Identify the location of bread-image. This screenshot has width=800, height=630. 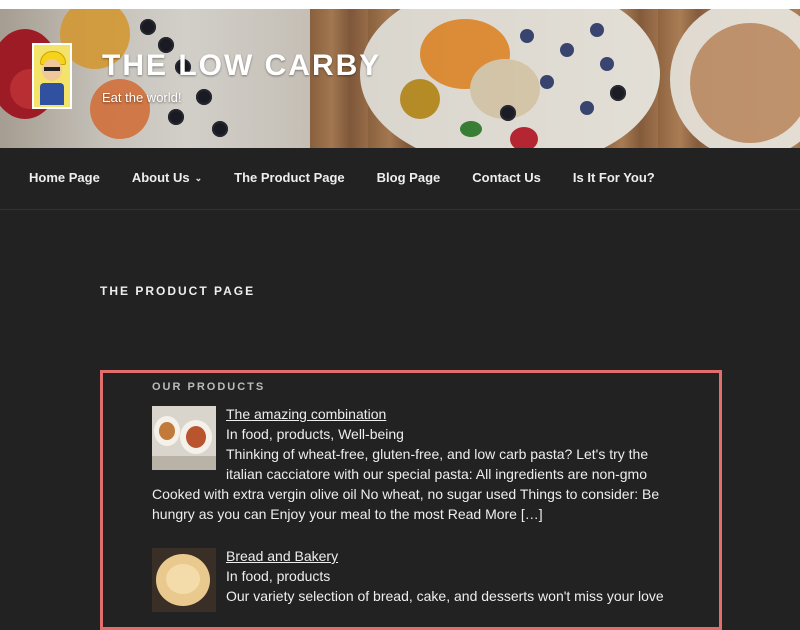
(183, 579).